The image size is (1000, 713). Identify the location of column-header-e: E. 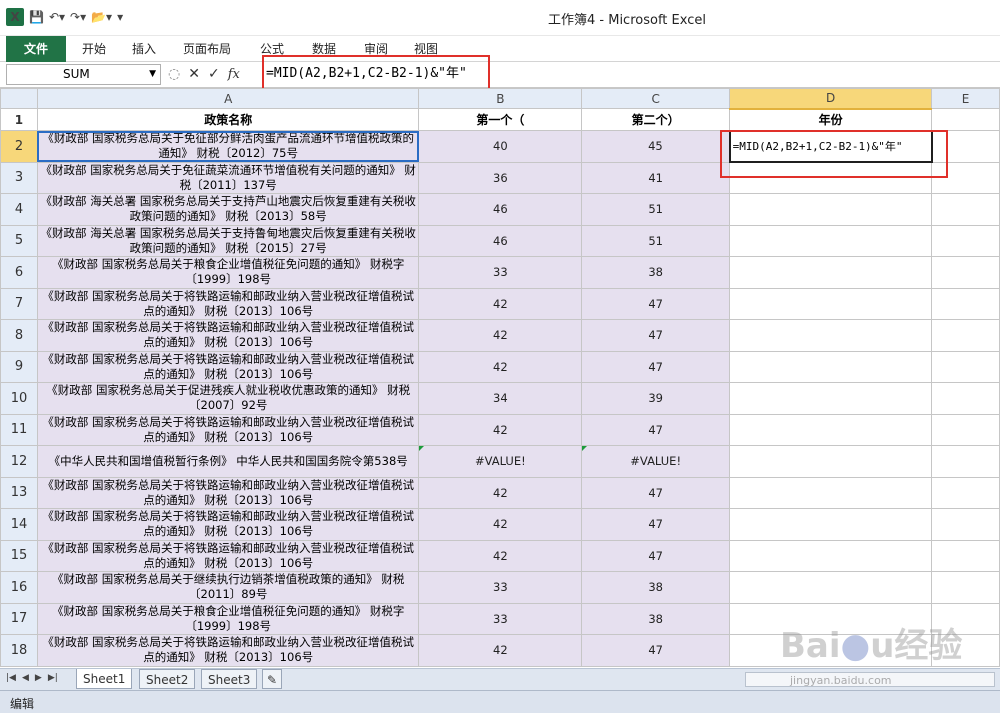
(965, 98).